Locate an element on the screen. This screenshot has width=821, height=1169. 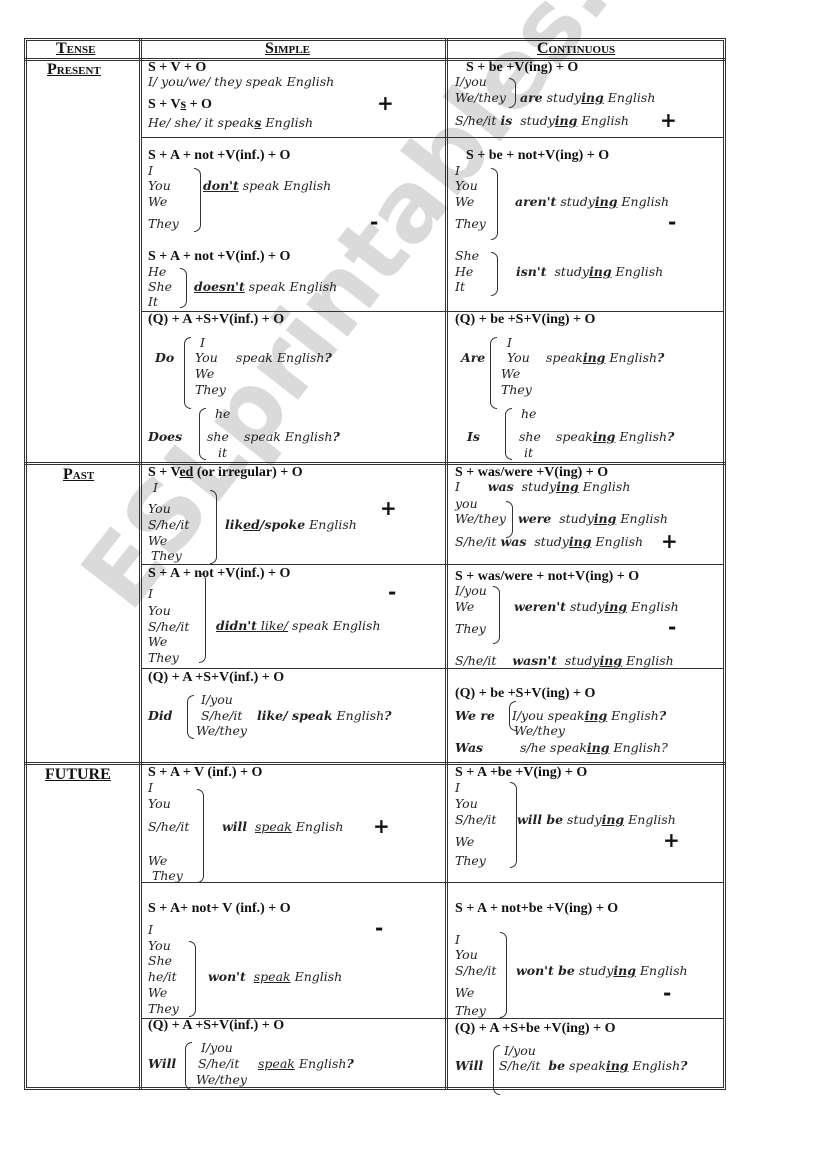
tense-label-present: Present is located at coordinates (74, 69).